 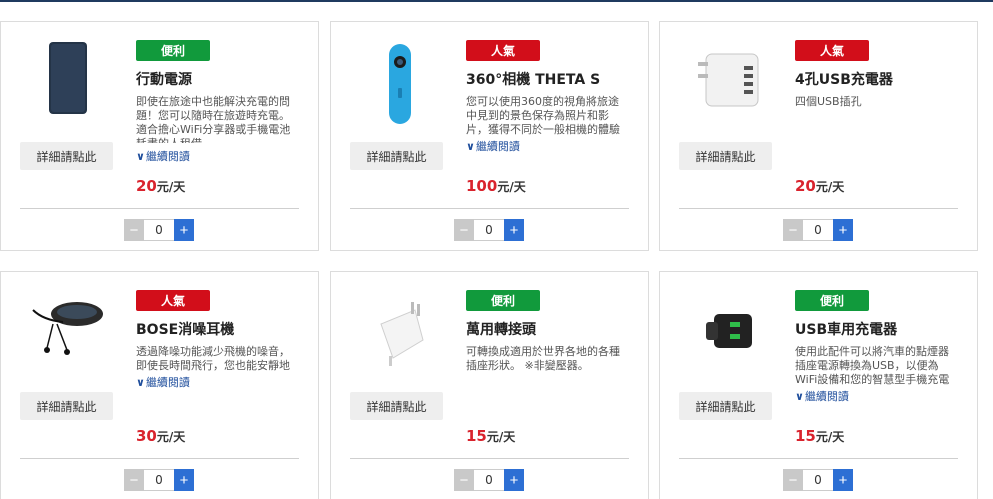 What do you see at coordinates (844, 80) in the screenshot?
I see `product-name: 4孔USB充電器` at bounding box center [844, 80].